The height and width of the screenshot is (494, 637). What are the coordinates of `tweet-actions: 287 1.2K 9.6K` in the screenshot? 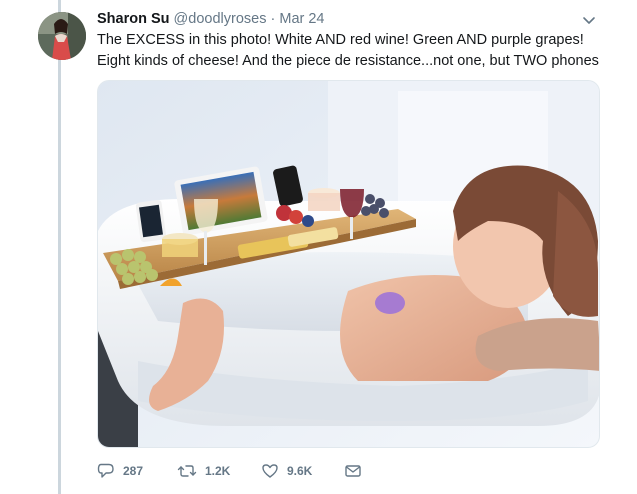 It's located at (229, 471).